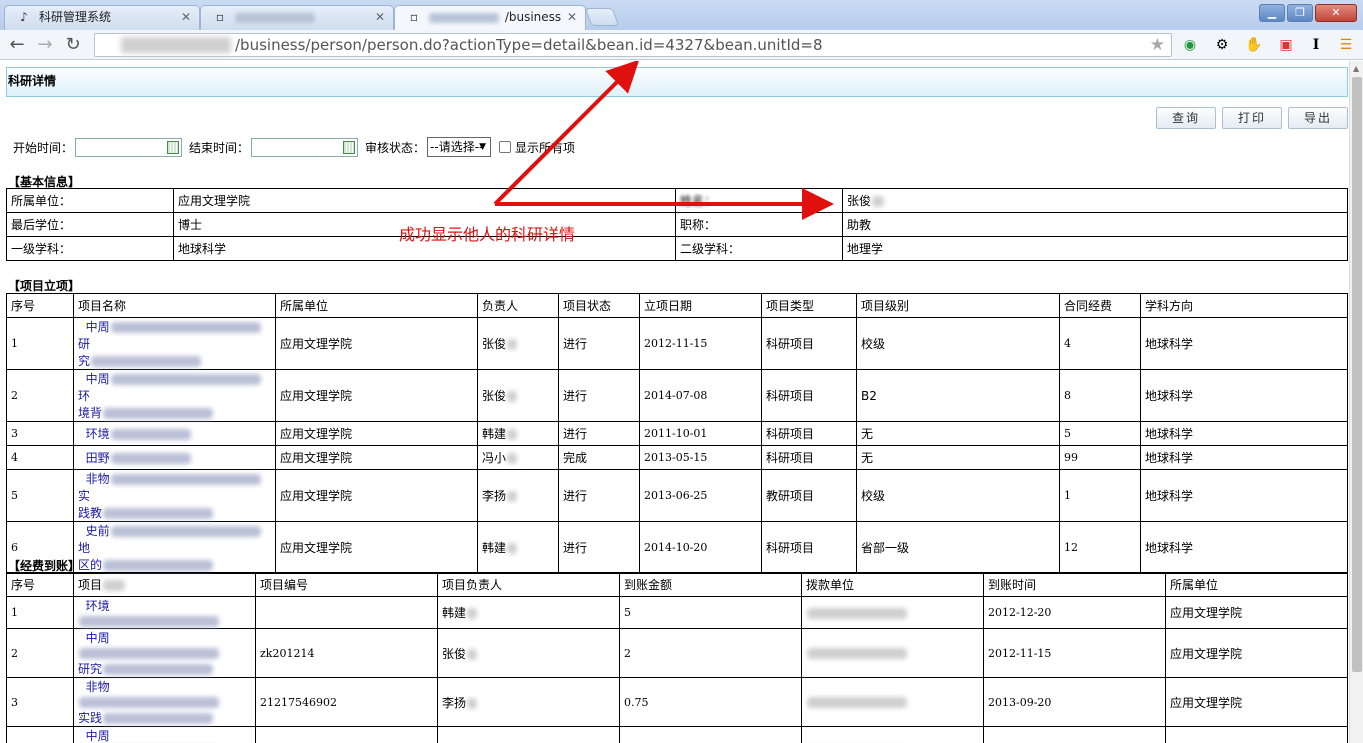 This screenshot has width=1363, height=743. I want to click on unit-value: 应用文理学院, so click(424, 200).